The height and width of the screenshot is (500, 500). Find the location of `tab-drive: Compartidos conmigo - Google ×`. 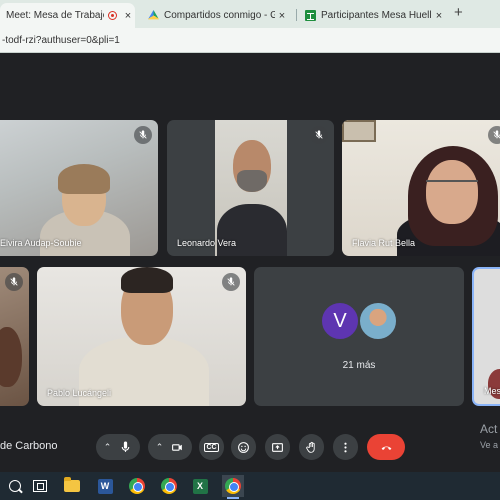

tab-drive: Compartidos conmigo - Google × is located at coordinates (215, 15).